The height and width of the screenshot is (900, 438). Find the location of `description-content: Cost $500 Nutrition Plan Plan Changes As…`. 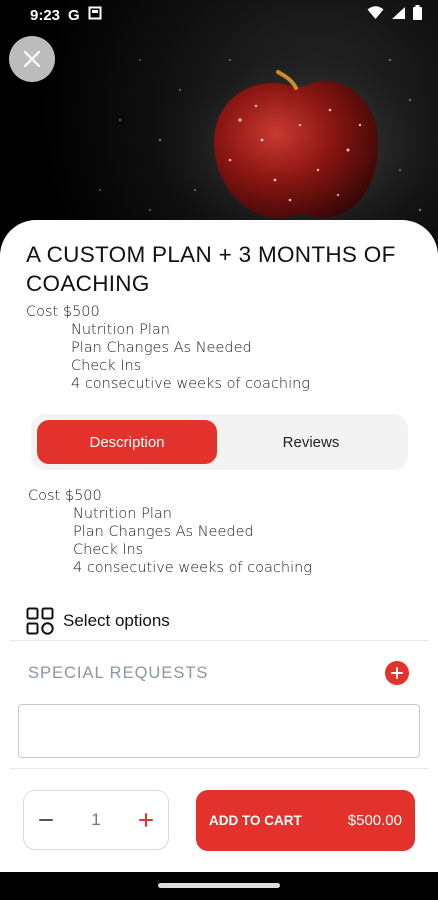

description-content: Cost $500 Nutrition Plan Plan Changes As… is located at coordinates (170, 532).